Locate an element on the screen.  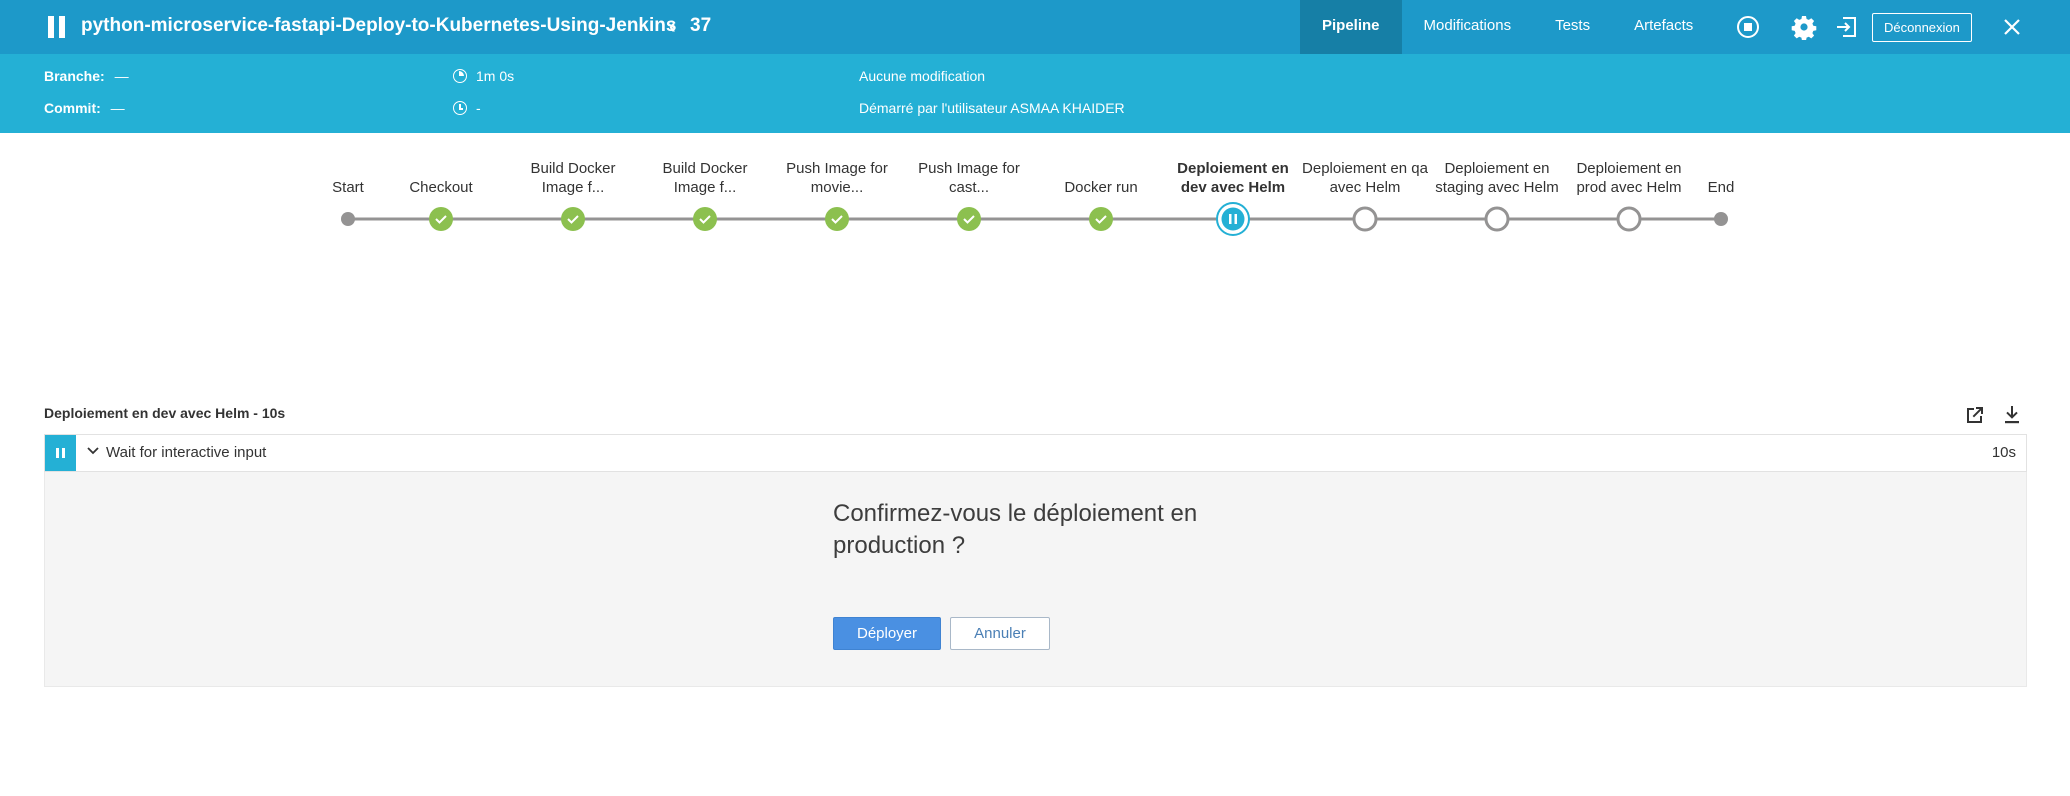
logout-button: Déconnexion is located at coordinates (1922, 27).